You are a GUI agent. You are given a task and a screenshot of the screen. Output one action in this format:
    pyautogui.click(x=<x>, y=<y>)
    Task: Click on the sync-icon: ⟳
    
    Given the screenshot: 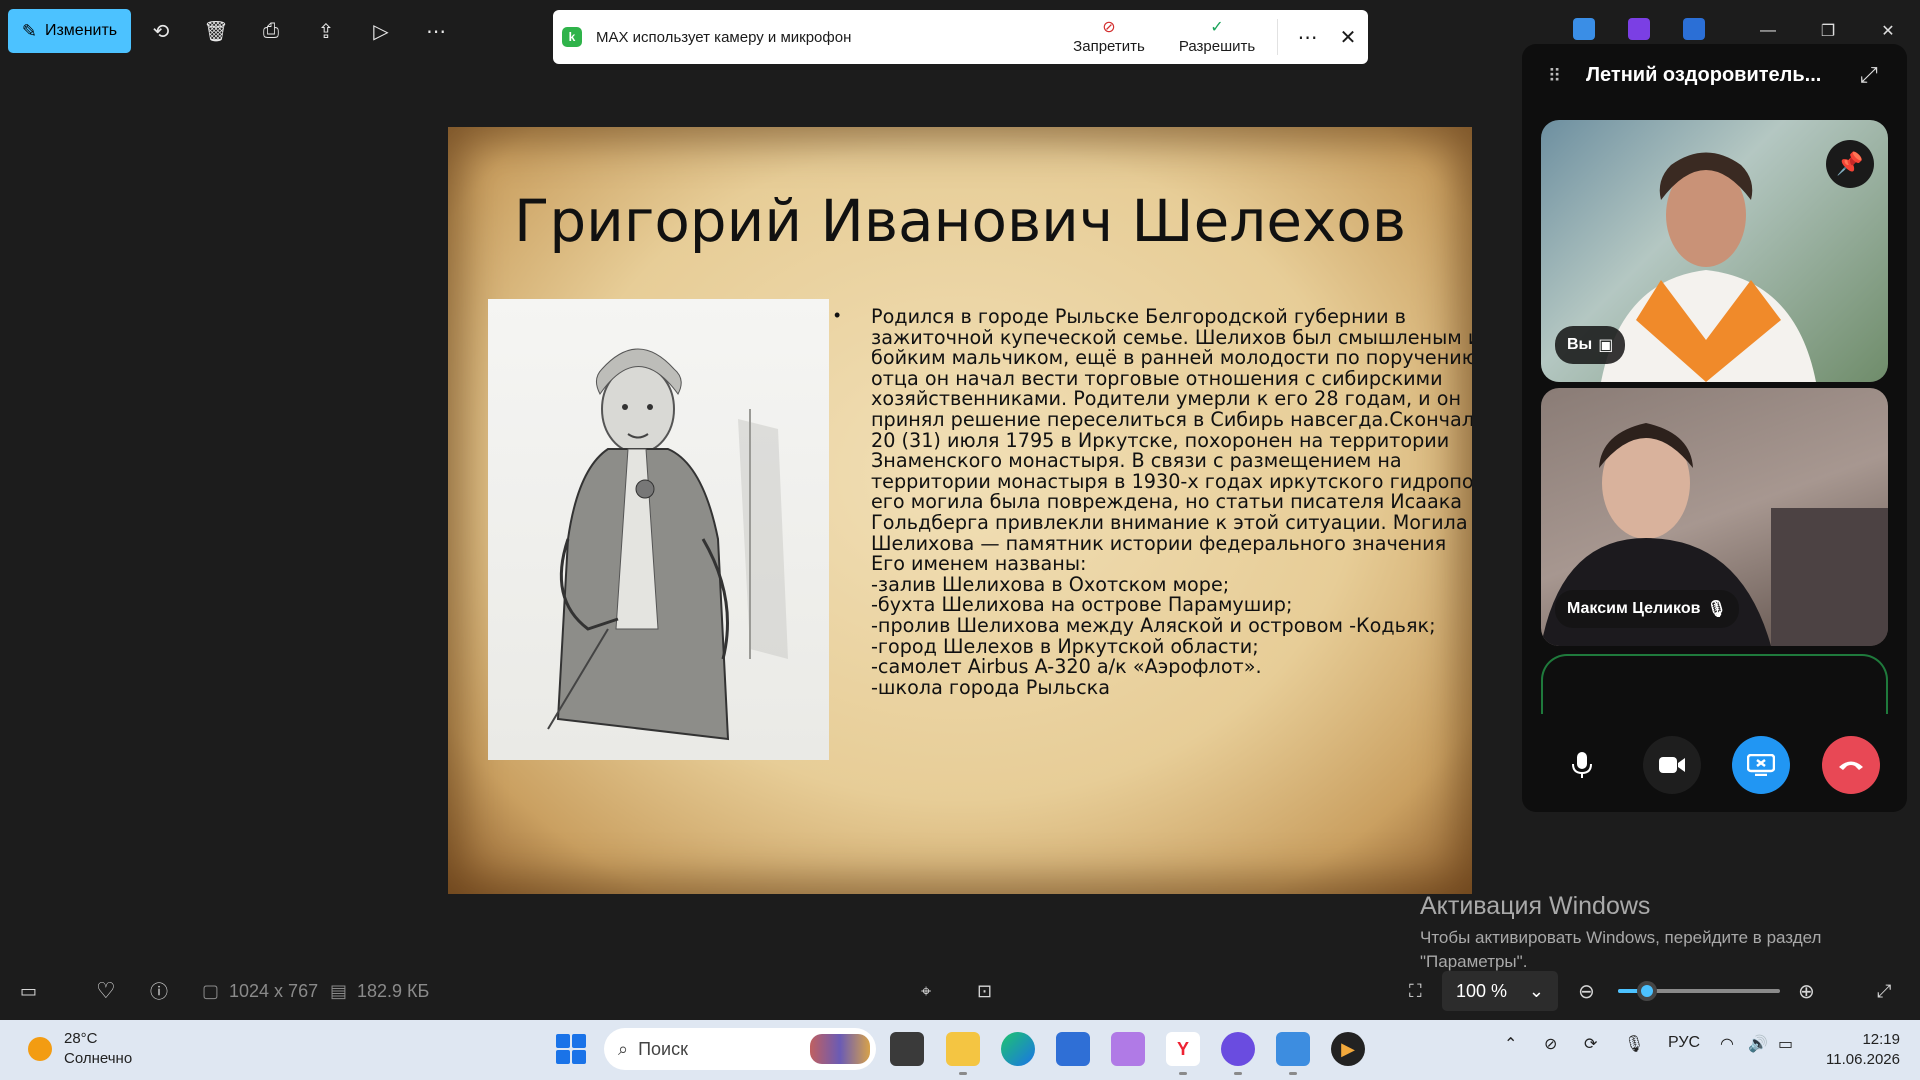 What is the action you would take?
    pyautogui.click(x=1590, y=1044)
    